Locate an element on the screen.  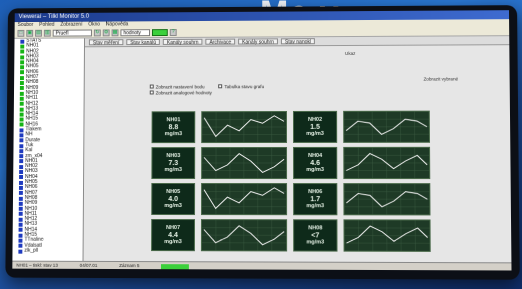
channel-value-box: NH03 7.3 mg/m3 is located at coordinates (173, 163).